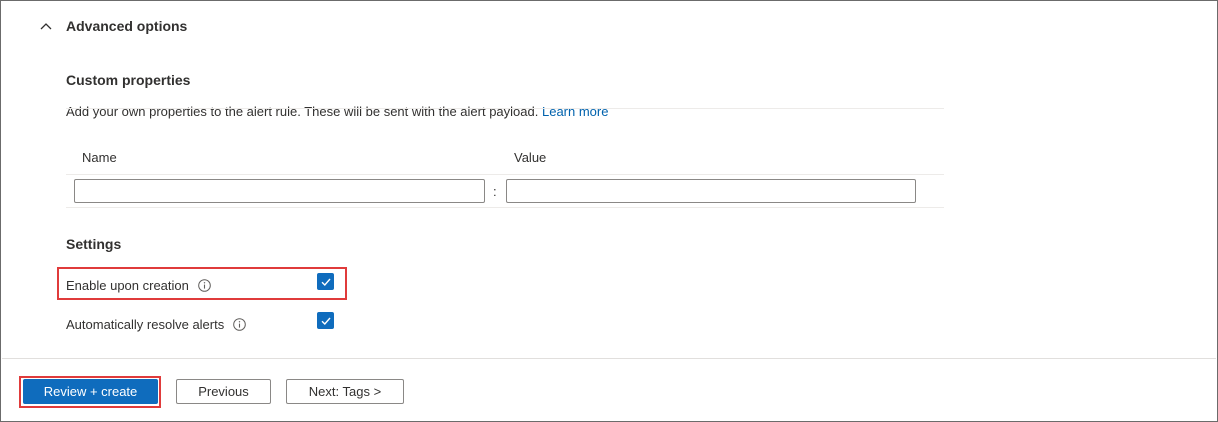  I want to click on value-column-header: Value, so click(530, 157).